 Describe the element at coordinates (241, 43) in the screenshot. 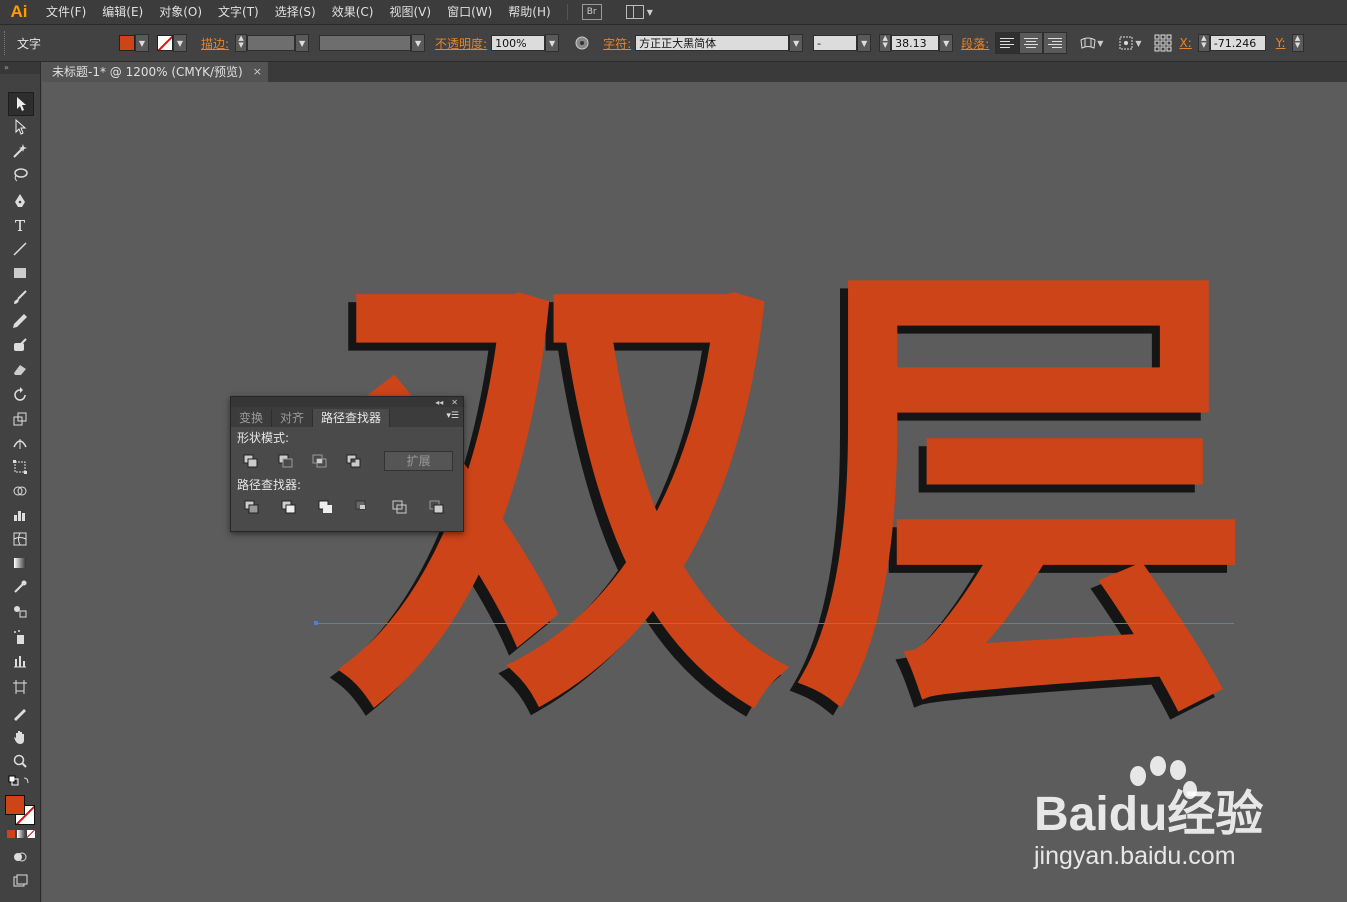

I see `stroke-stepper: ▲ ▼` at that location.